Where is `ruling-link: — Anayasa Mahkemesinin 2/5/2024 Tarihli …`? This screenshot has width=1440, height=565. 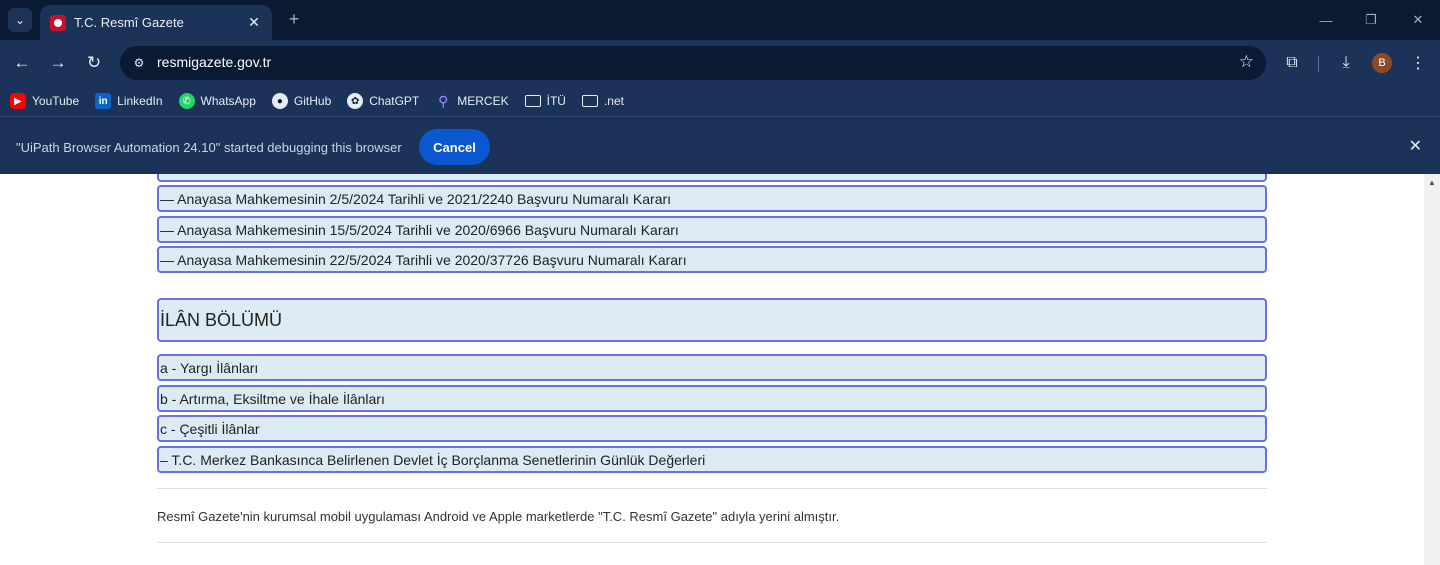 ruling-link: — Anayasa Mahkemesinin 2/5/2024 Tarihli … is located at coordinates (712, 198).